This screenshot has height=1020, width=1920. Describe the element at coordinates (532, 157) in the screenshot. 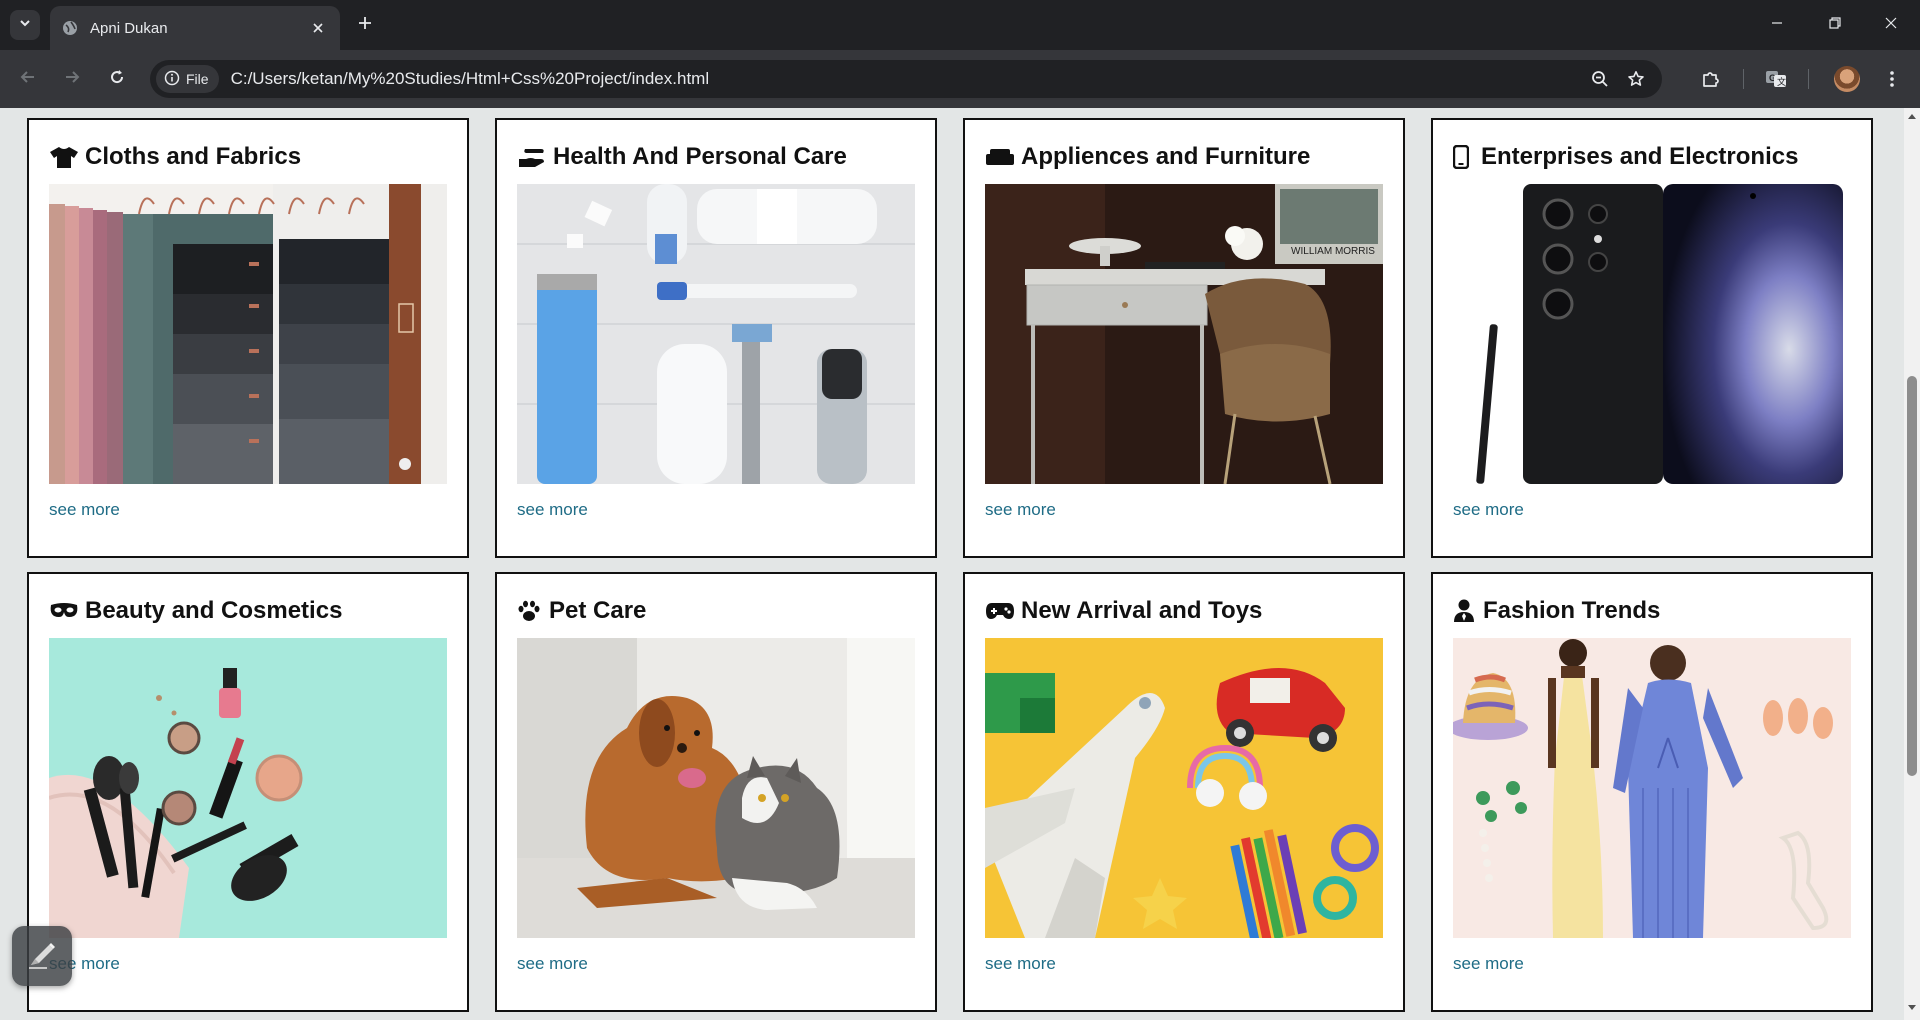

I see `hand-holding-icon` at that location.